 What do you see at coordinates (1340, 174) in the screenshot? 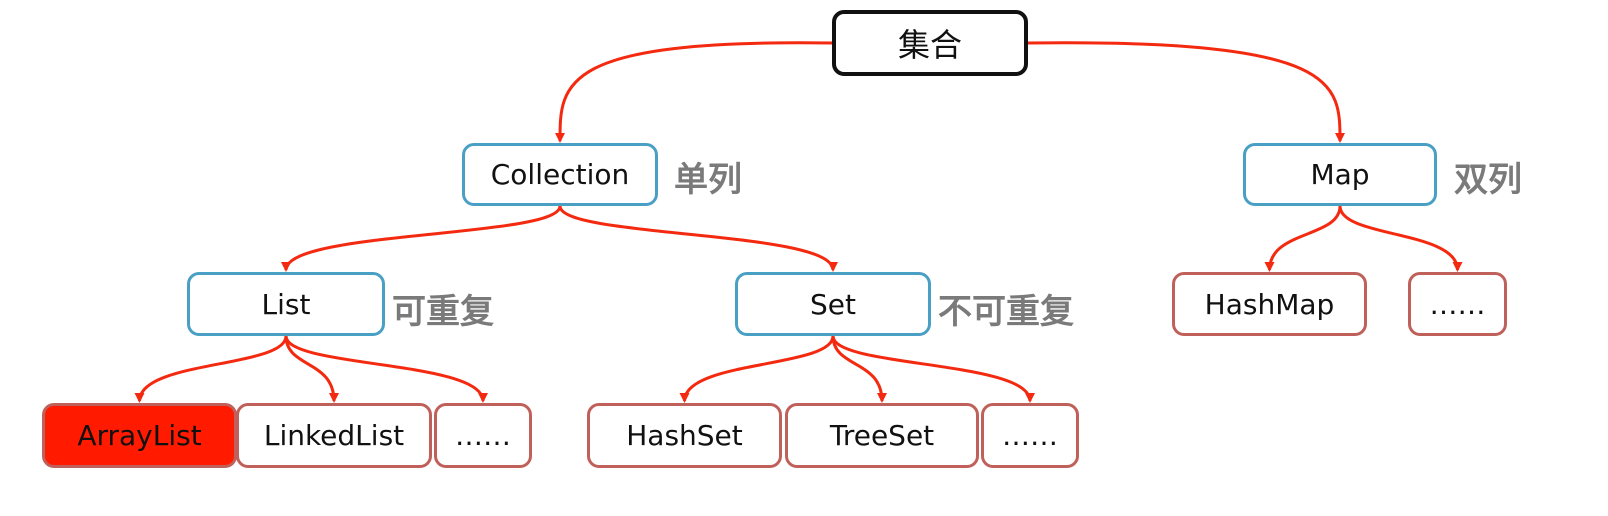
I see `node-map: Map` at bounding box center [1340, 174].